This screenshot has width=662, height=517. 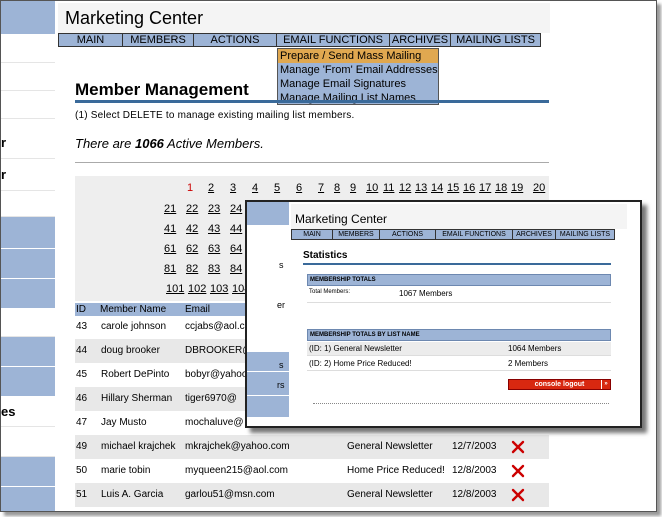 I want to click on page-link: 3, so click(x=233, y=188).